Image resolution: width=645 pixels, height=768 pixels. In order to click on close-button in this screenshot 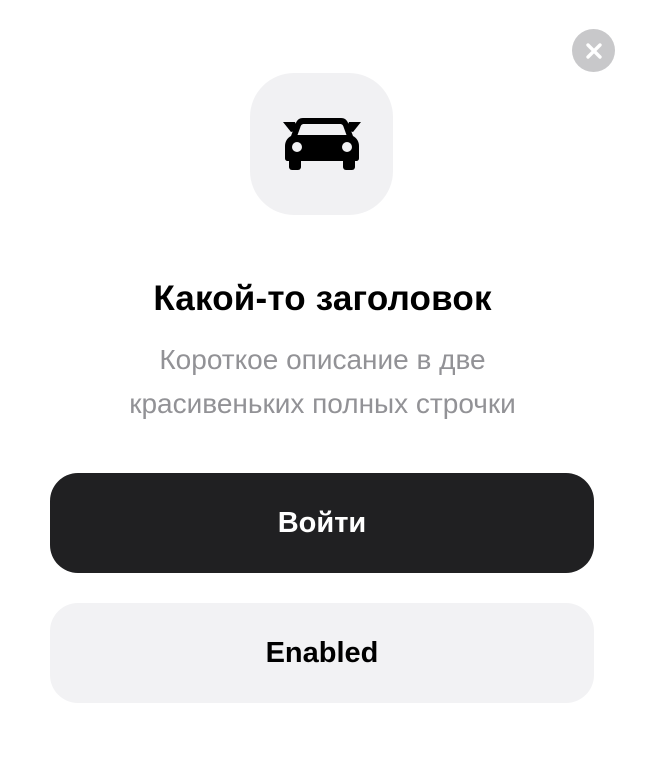, I will do `click(593, 50)`.